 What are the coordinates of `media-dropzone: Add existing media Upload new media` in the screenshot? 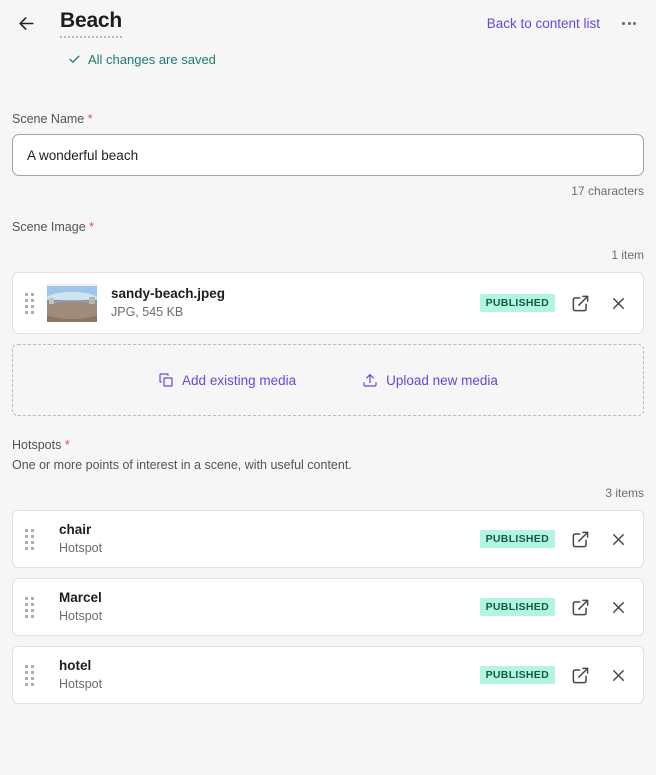 It's located at (328, 380).